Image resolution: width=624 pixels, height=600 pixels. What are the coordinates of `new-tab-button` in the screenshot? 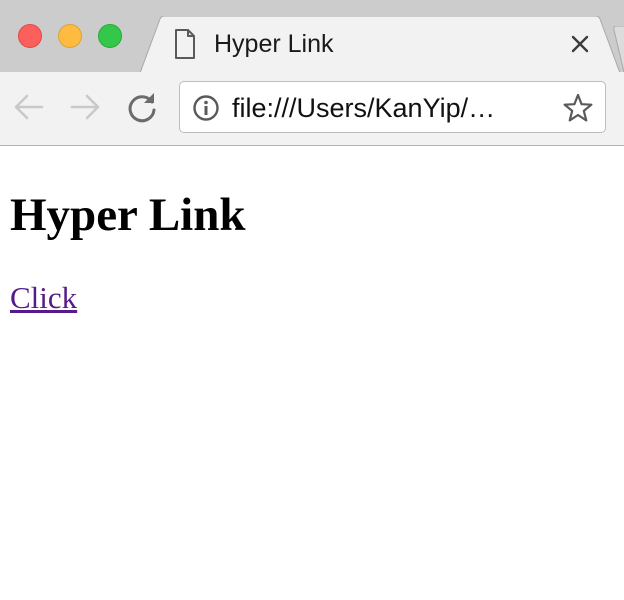 It's located at (618, 49).